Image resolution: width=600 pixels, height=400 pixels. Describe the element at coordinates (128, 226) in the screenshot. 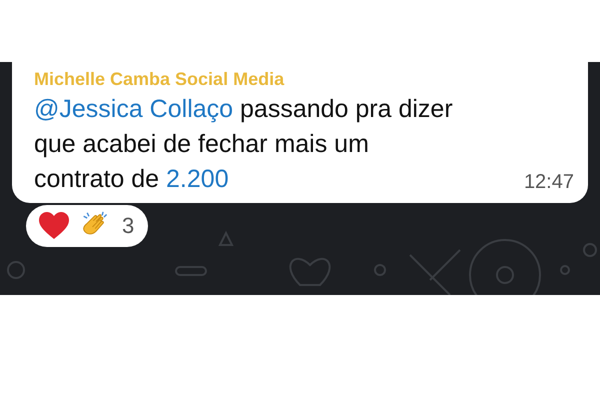

I see `reaction-count: 3` at that location.